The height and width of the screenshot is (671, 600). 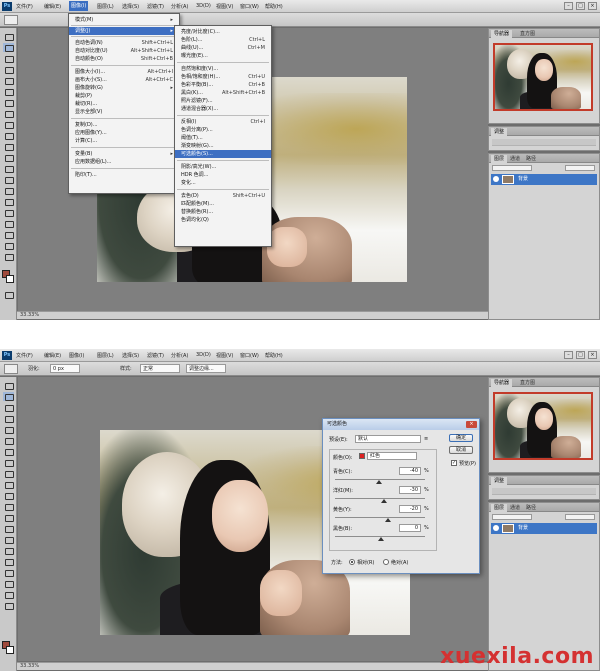 I want to click on magenta-slider-track, so click(x=380, y=498).